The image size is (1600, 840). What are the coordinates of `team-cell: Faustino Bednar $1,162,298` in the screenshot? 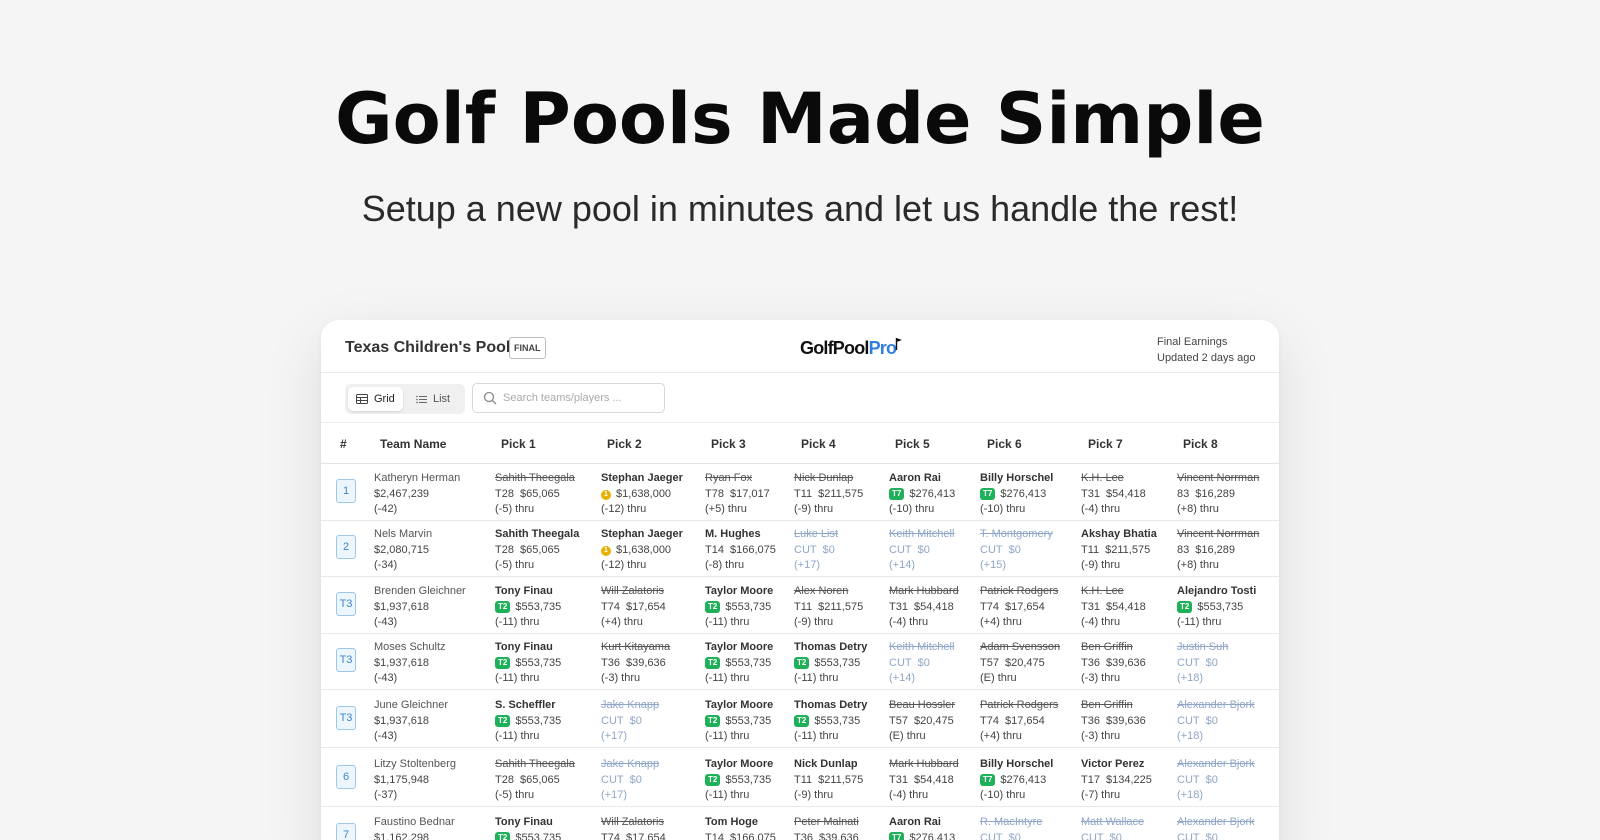 It's located at (414, 827).